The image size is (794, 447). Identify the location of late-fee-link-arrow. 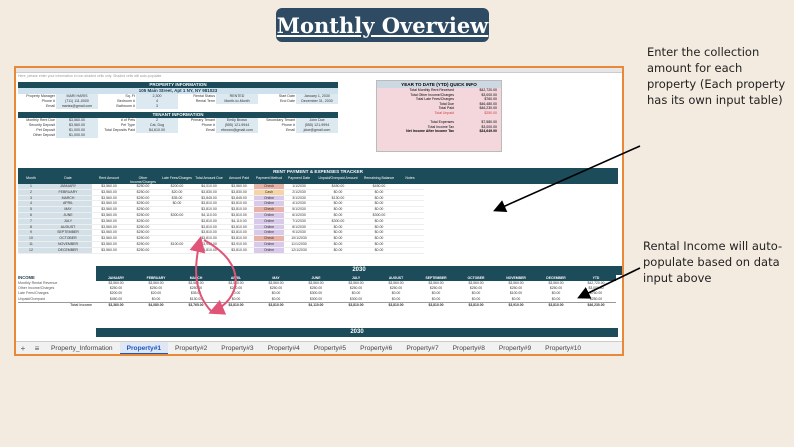
(220, 277).